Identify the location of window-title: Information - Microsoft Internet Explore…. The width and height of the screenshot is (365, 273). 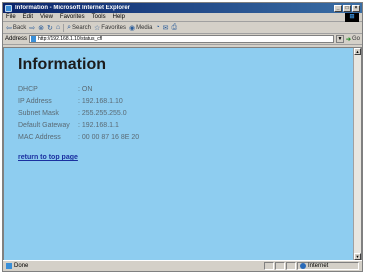
(73, 8).